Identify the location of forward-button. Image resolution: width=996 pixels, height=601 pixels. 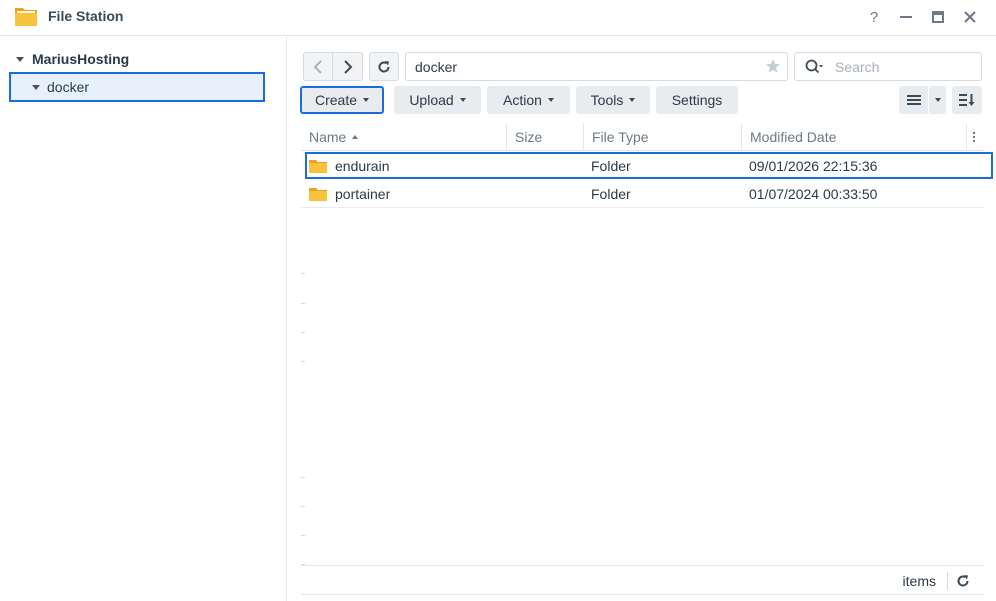
(348, 66).